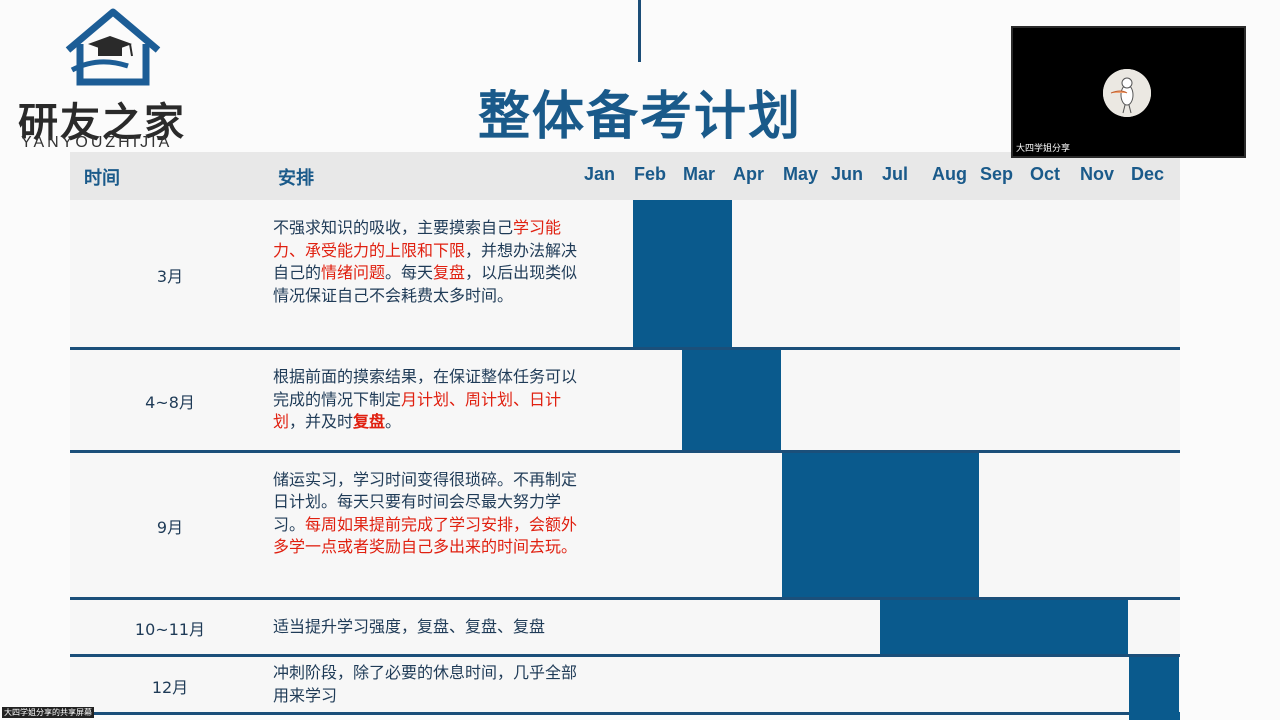 The image size is (1280, 720). I want to click on month-header-dec: Dec, so click(1148, 174).